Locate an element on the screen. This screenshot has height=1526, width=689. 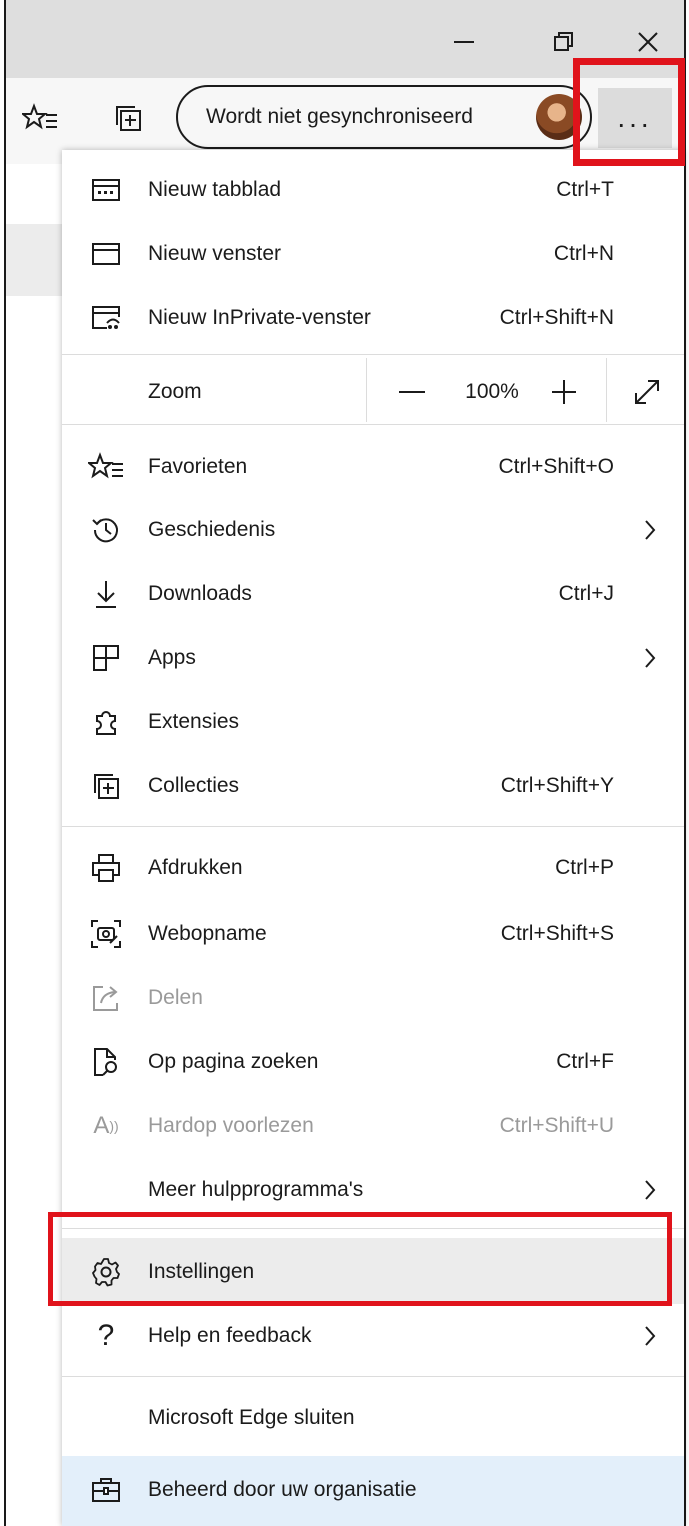
menu-item-print: Afdrukken Ctrl+P is located at coordinates (373, 868).